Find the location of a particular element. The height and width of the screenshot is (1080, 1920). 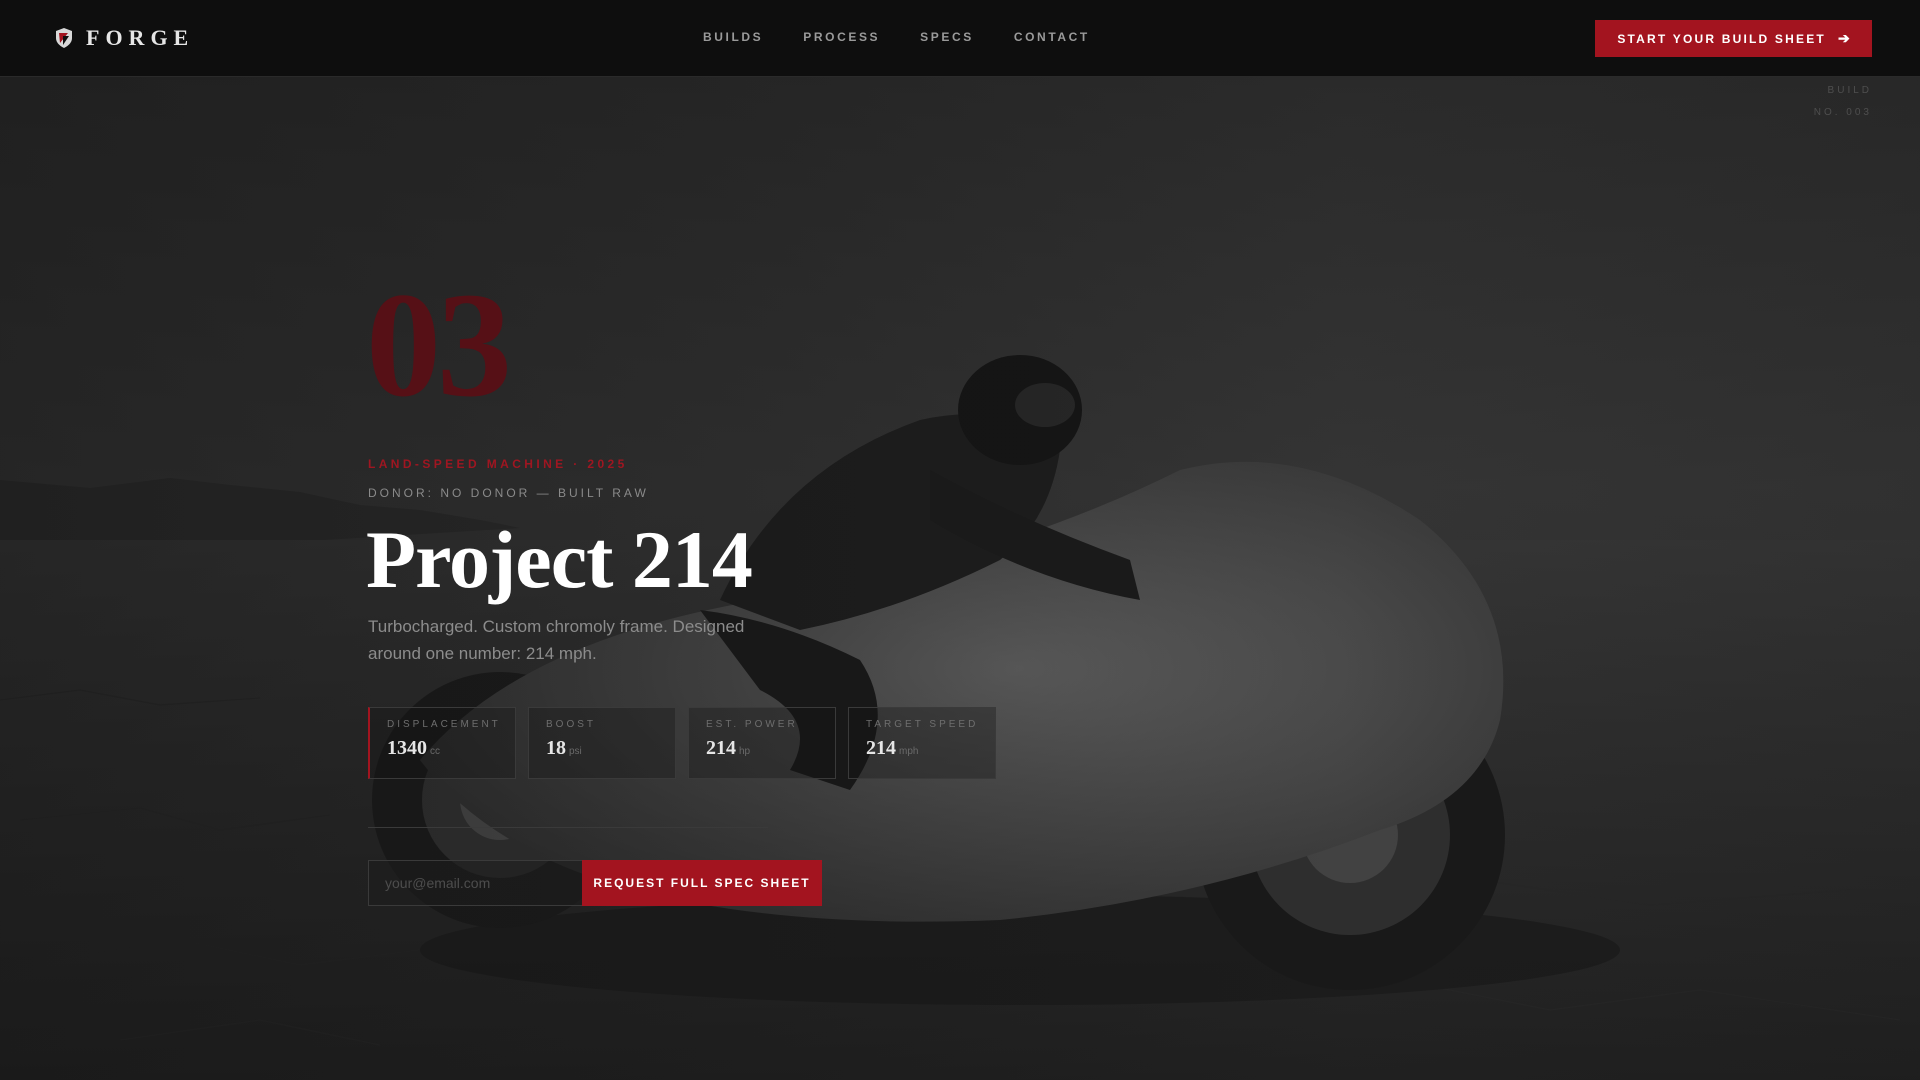

stat-unit: cc is located at coordinates (435, 751).